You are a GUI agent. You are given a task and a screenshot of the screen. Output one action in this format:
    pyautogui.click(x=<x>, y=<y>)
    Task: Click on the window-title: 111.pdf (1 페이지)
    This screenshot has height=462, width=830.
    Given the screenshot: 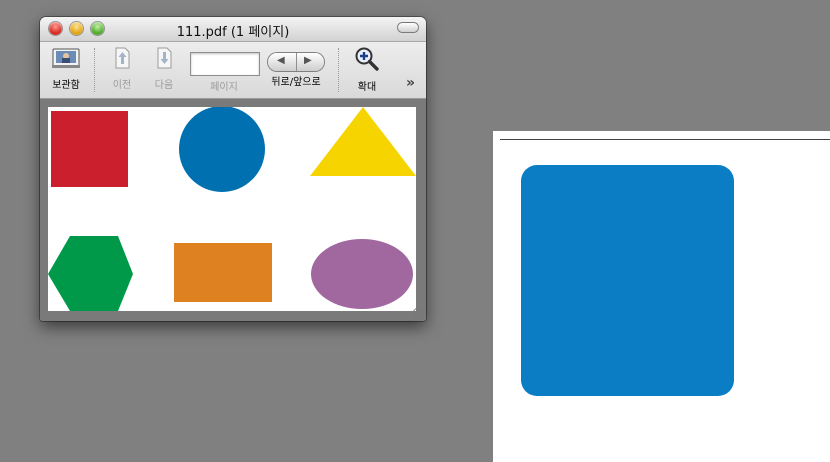 What is the action you would take?
    pyautogui.click(x=233, y=32)
    